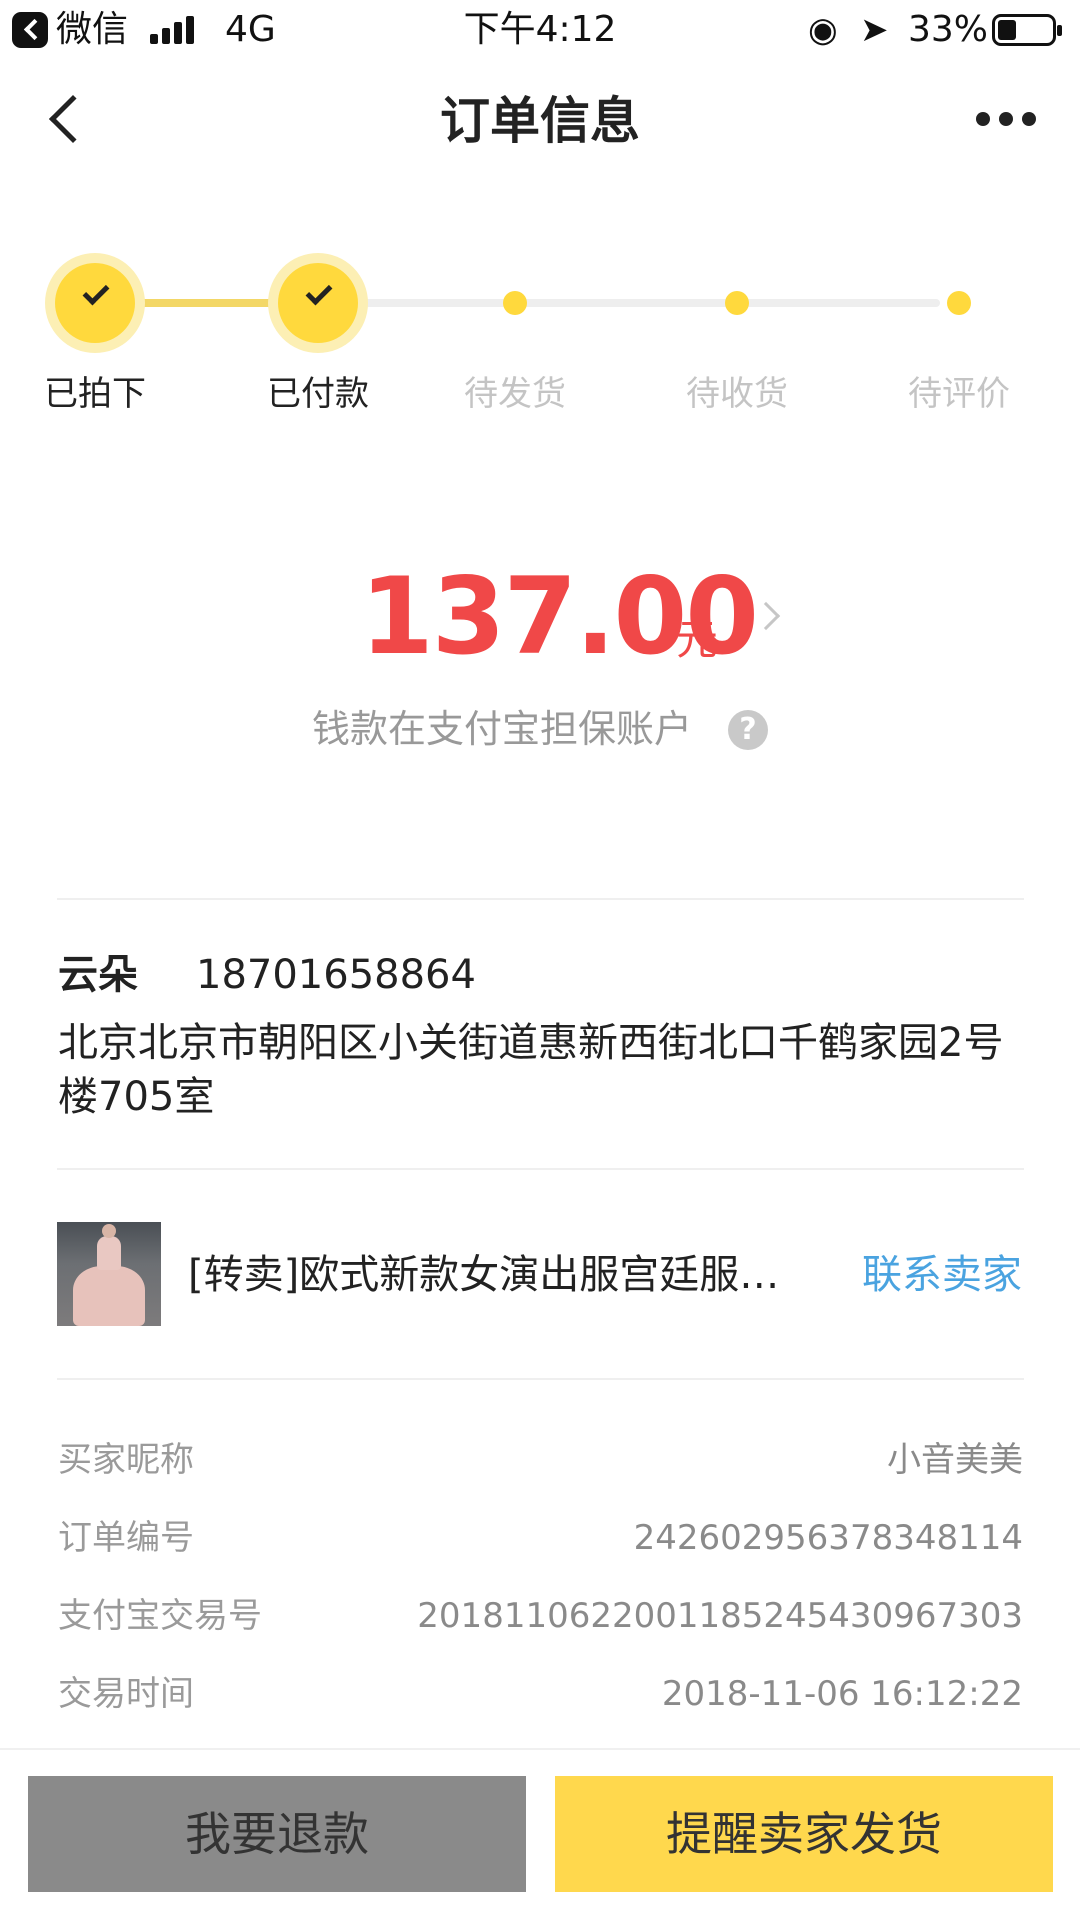 This screenshot has height=1921, width=1080. Describe the element at coordinates (828, 1538) in the screenshot. I see `order-number-value: 242602956378348114` at that location.